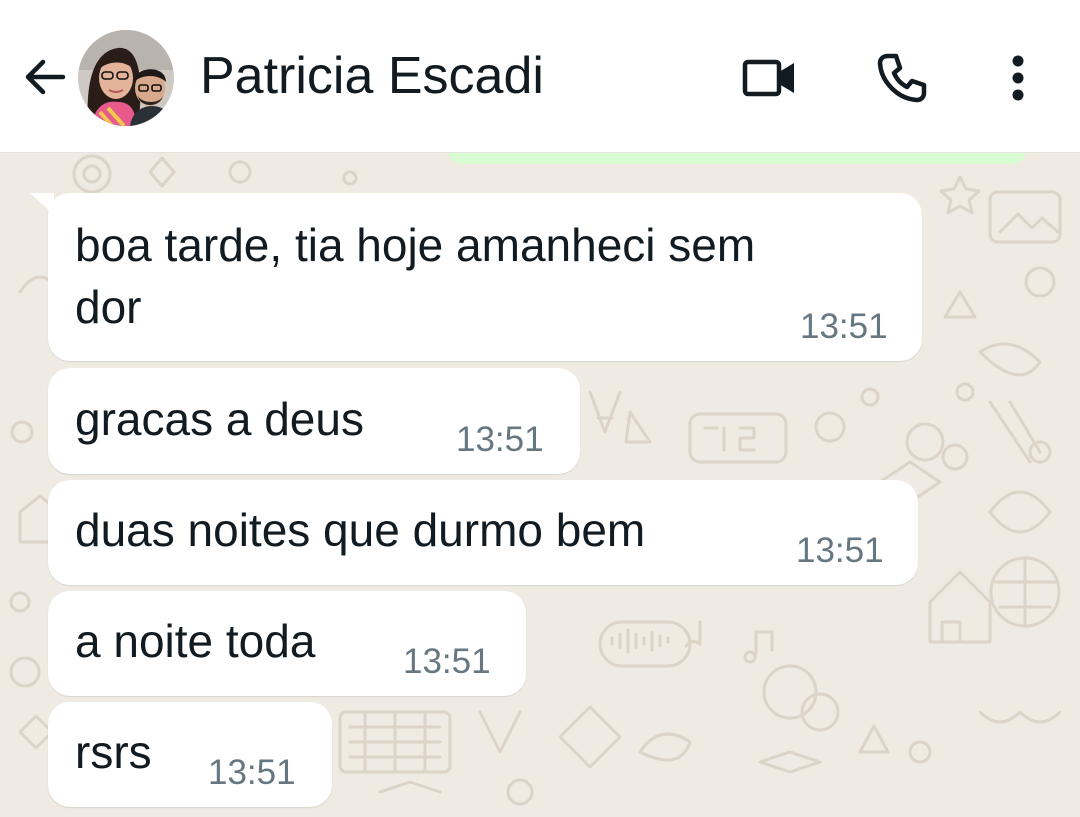 The width and height of the screenshot is (1080, 817). I want to click on avatar-photo, so click(126, 78).